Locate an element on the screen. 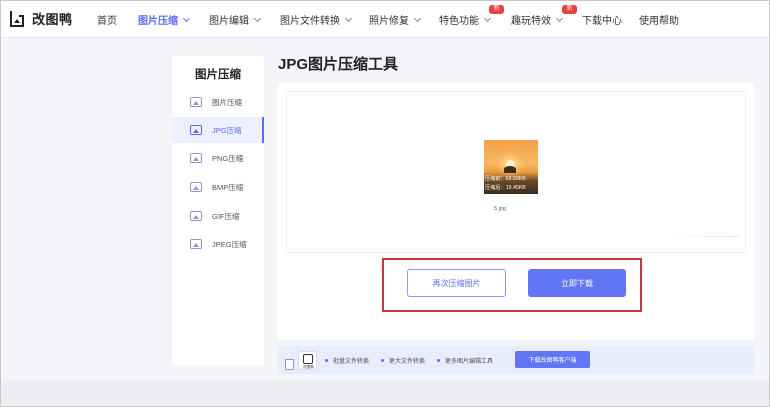 The width and height of the screenshot is (770, 407). feature-item: 更多图片编辑工具 is located at coordinates (465, 360).